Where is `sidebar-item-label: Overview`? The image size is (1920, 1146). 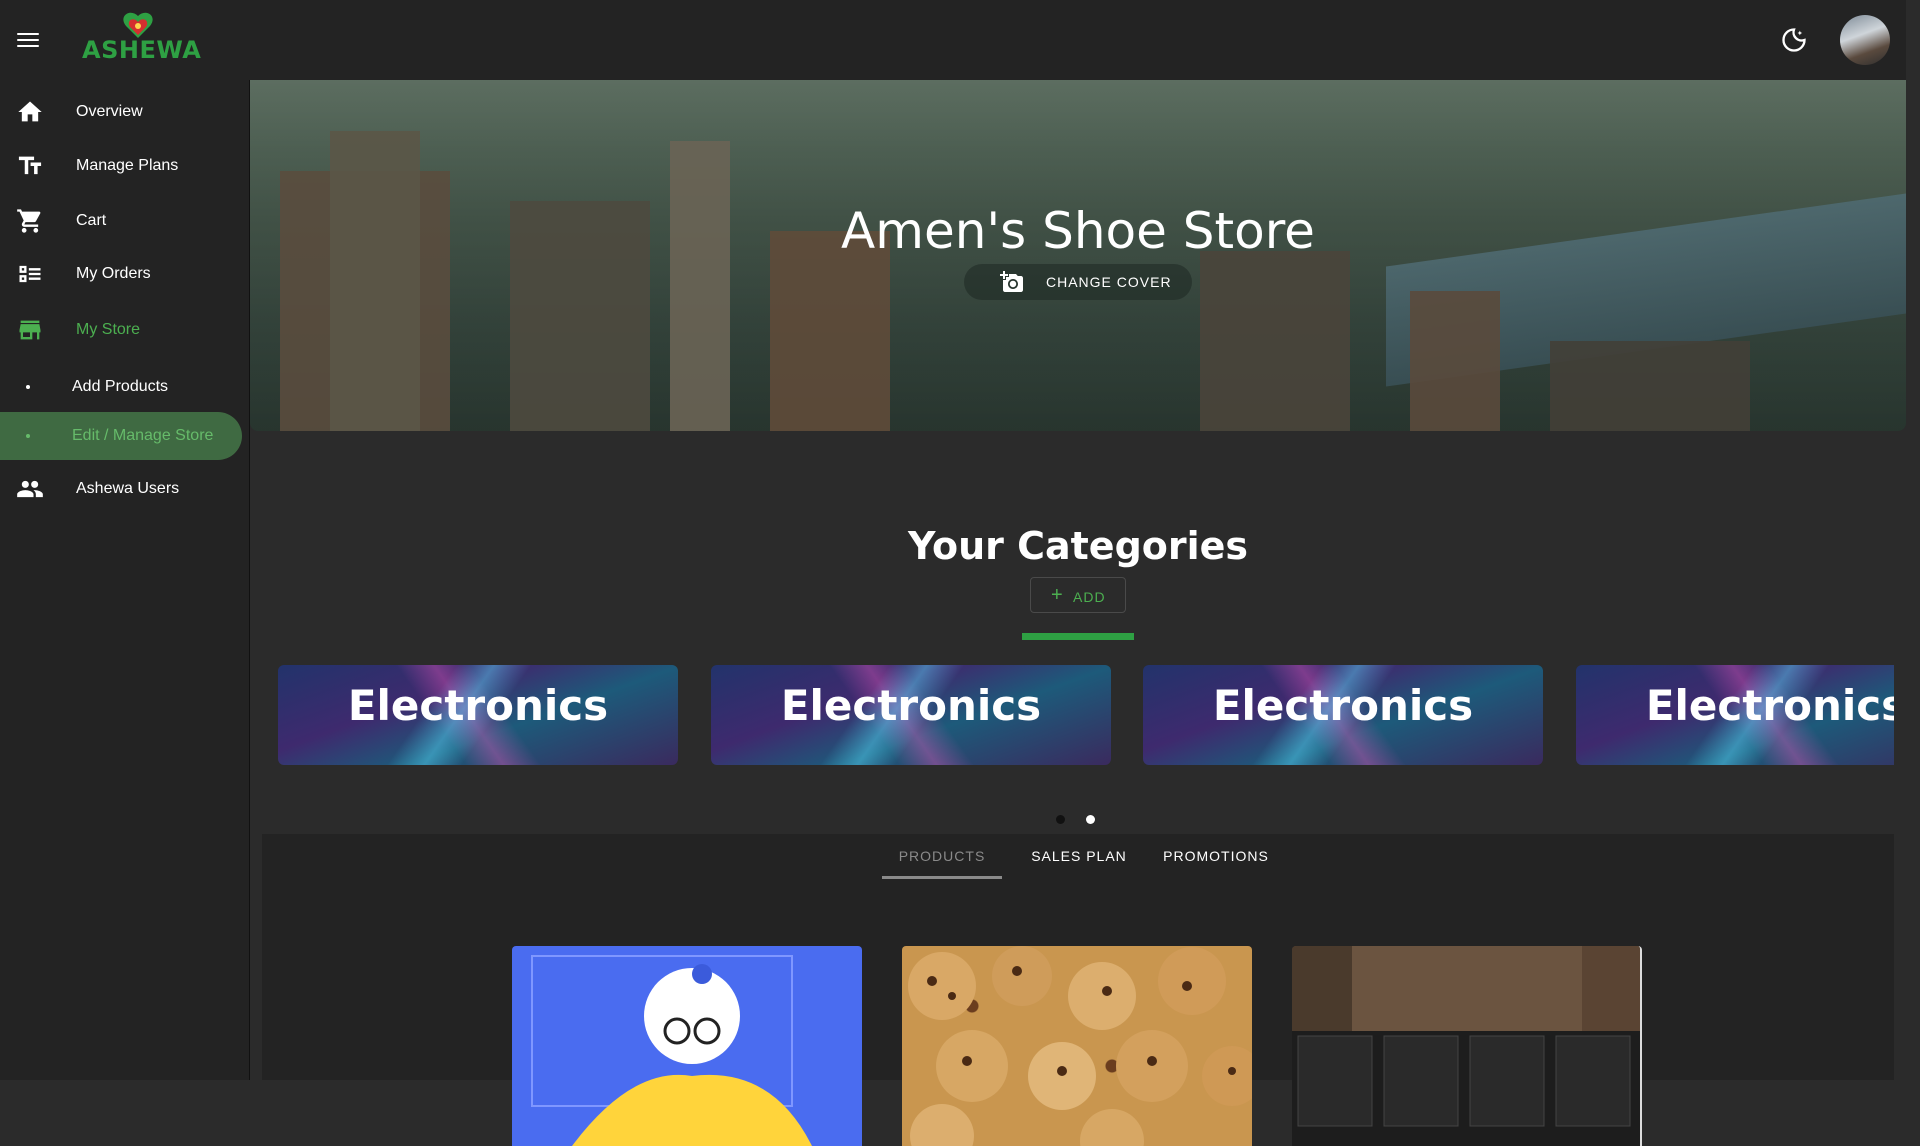
sidebar-item-label: Overview is located at coordinates (109, 111).